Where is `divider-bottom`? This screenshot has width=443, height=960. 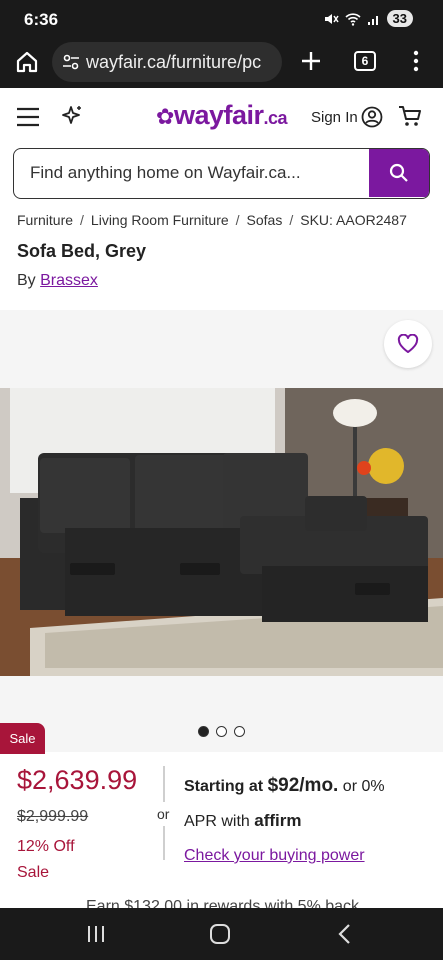 divider-bottom is located at coordinates (164, 843).